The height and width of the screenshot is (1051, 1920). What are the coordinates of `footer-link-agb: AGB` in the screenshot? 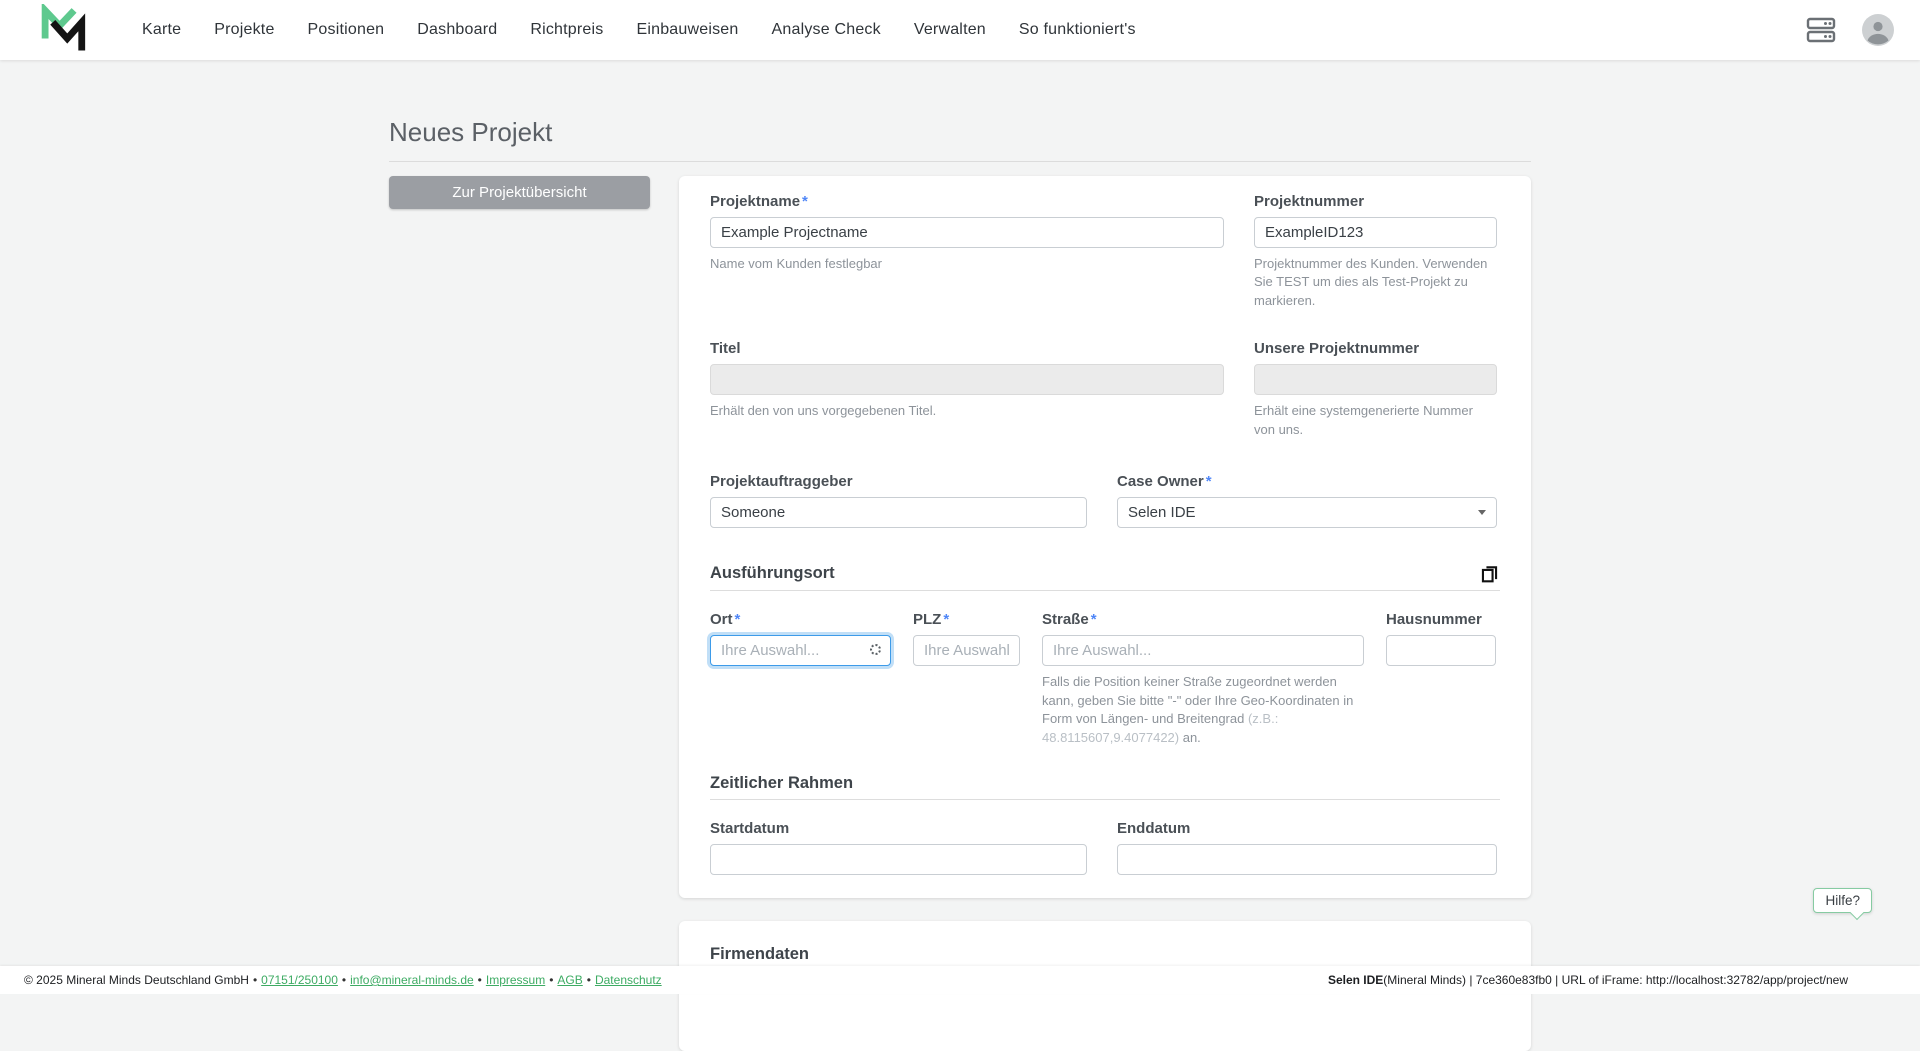 It's located at (569, 980).